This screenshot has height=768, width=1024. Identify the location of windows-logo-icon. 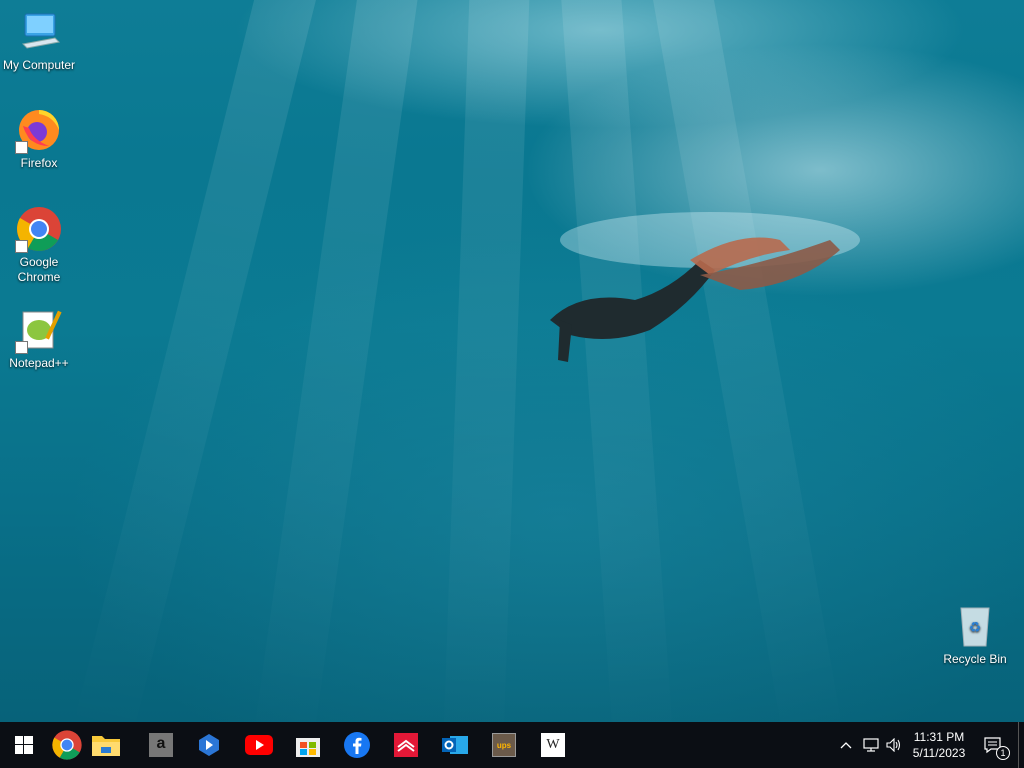
(24, 745).